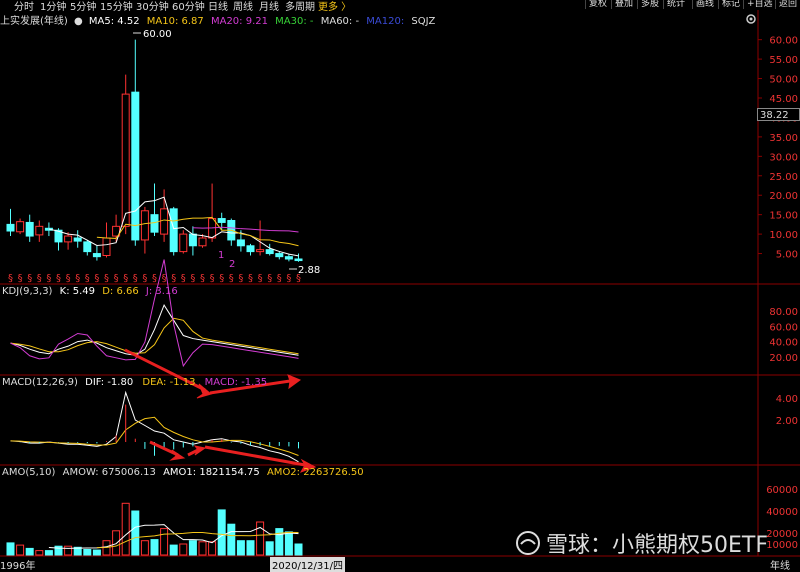 The height and width of the screenshot is (572, 800). I want to click on wave-mark-2: 2, so click(232, 264).